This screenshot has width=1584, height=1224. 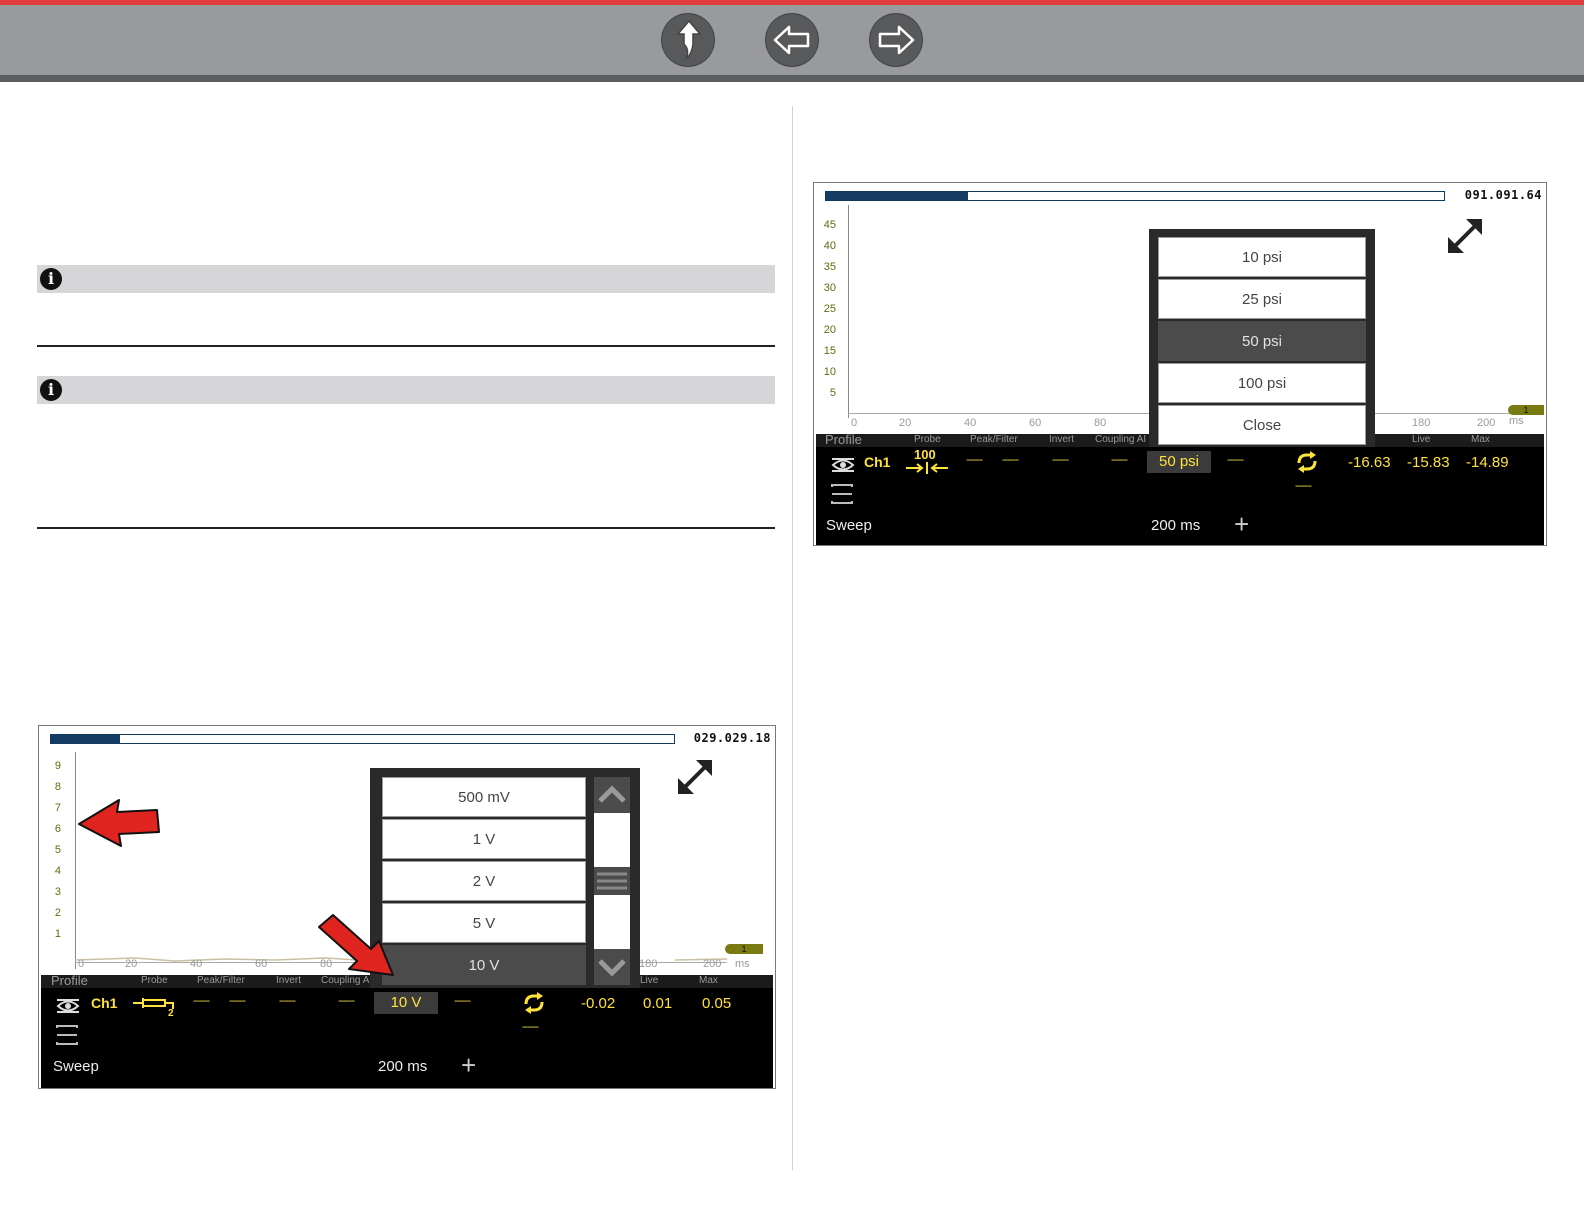 I want to click on y-tick: 4, so click(x=57, y=871).